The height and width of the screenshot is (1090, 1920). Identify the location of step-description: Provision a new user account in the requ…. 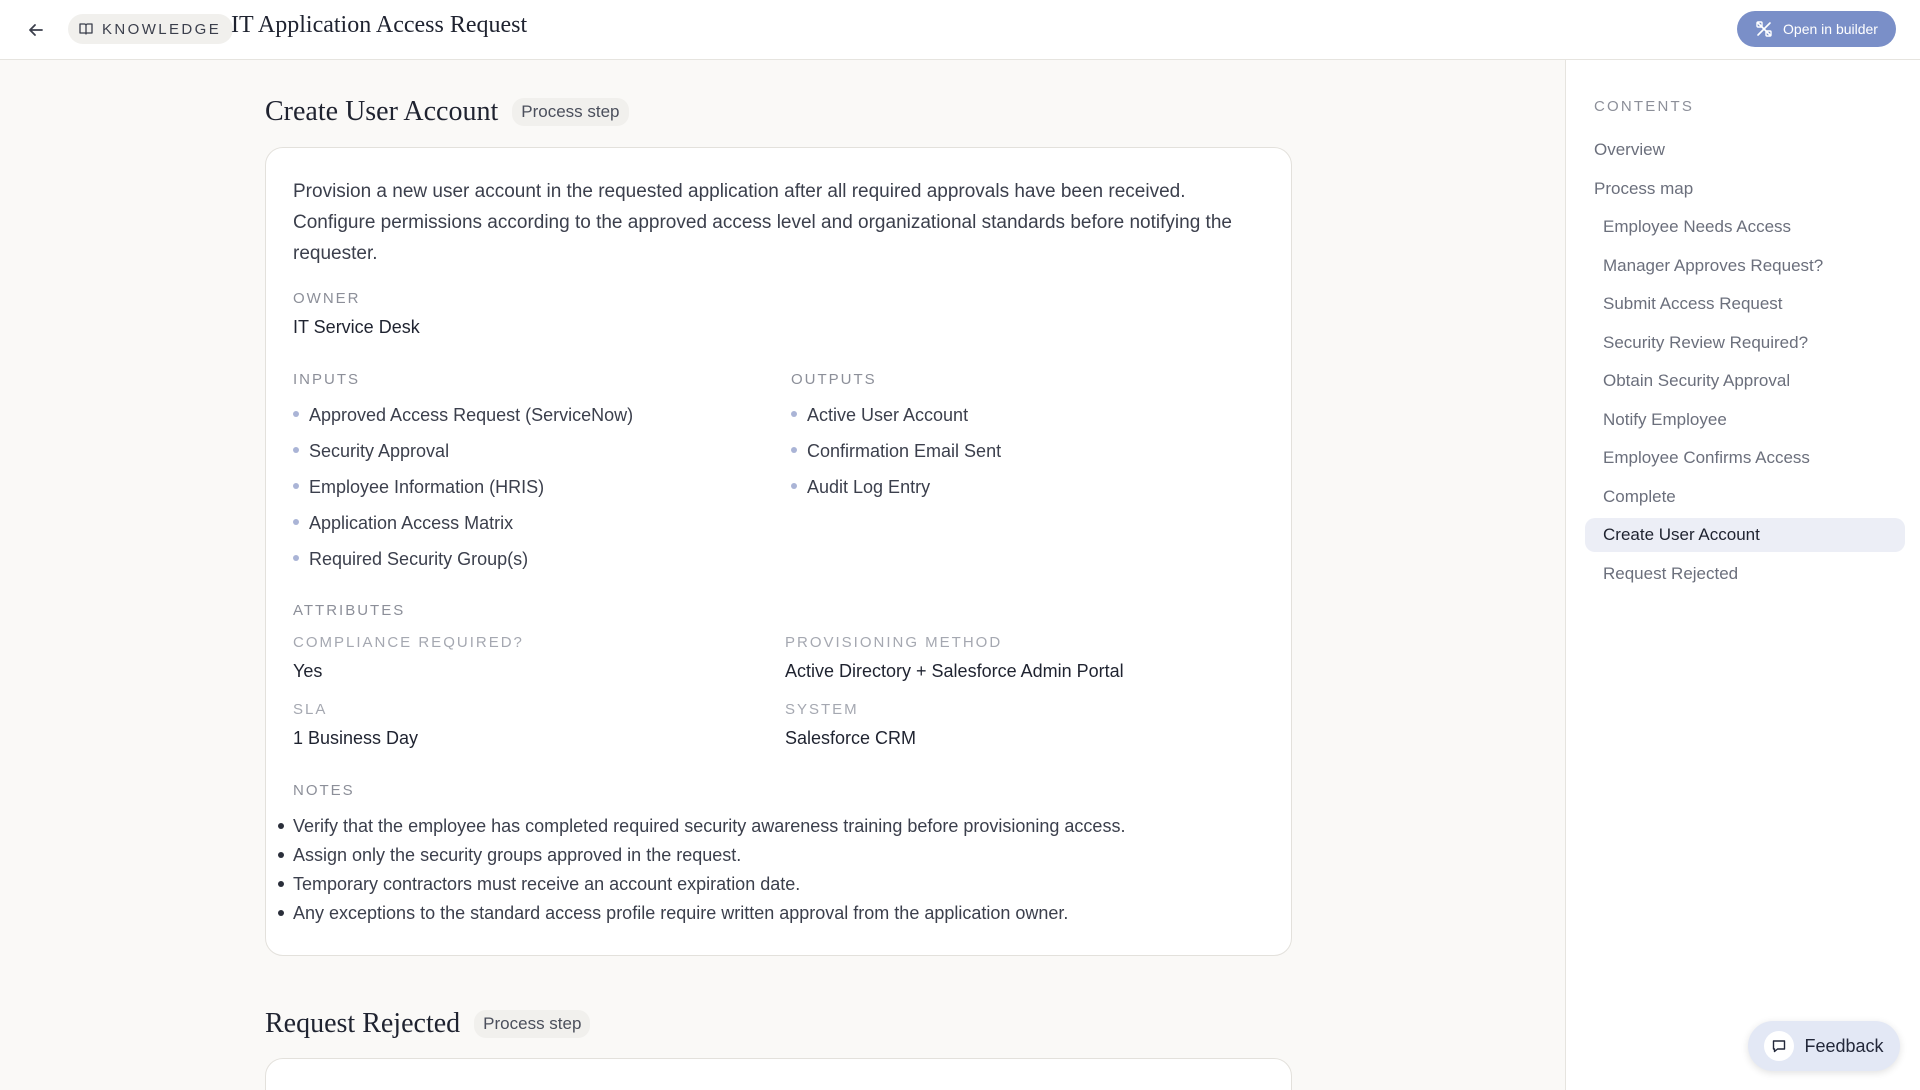
(762, 222).